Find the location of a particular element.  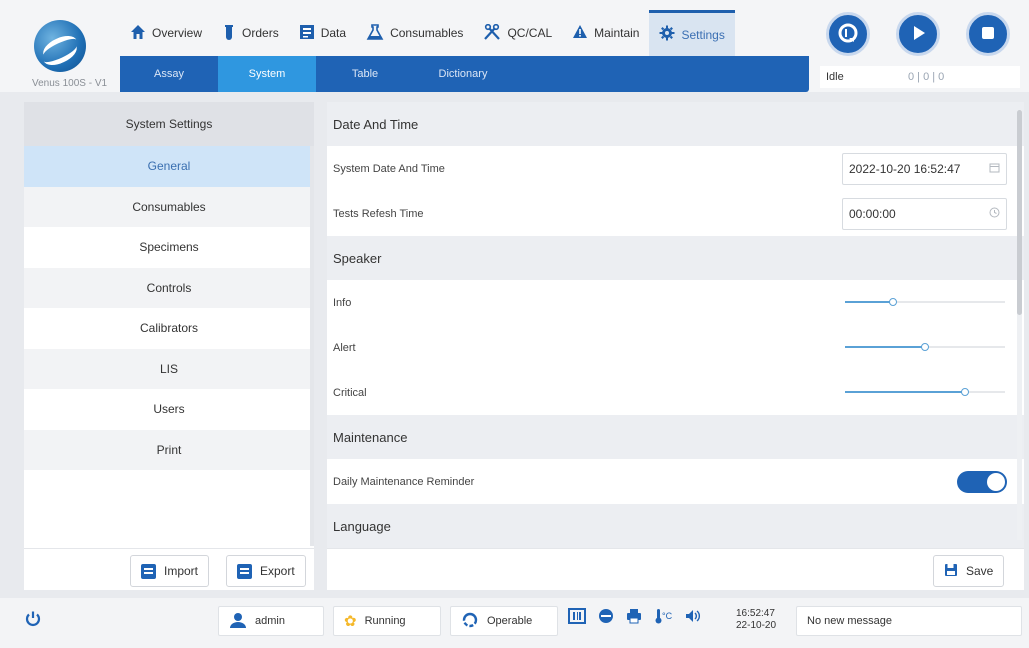

status-counts: 0 | 0 | 0 is located at coordinates (926, 77).